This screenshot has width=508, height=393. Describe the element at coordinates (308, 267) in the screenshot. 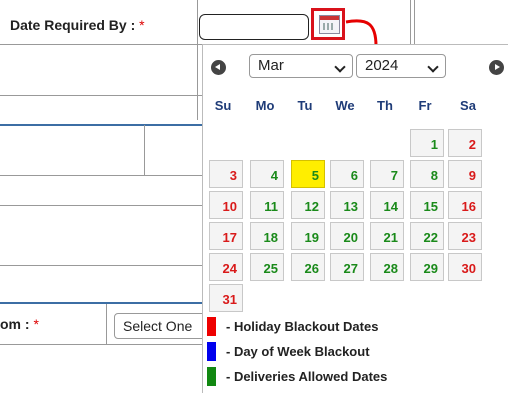

I see `calendar-day: 26` at that location.